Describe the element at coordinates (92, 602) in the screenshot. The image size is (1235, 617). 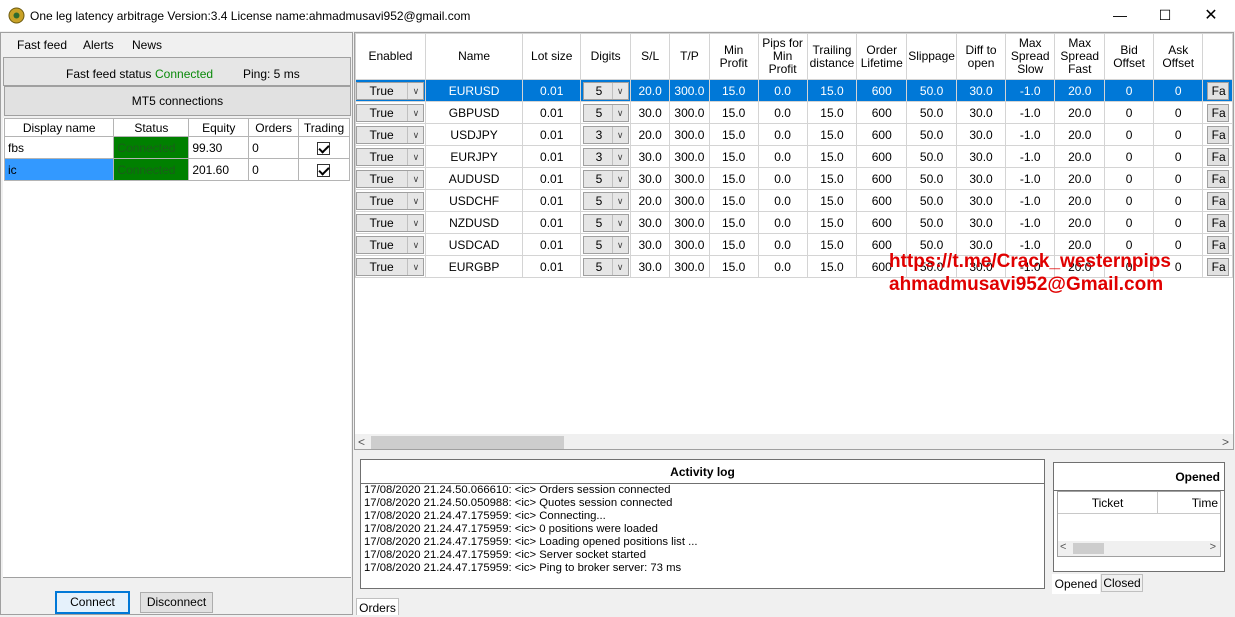
I see `connect-button: Connect` at that location.